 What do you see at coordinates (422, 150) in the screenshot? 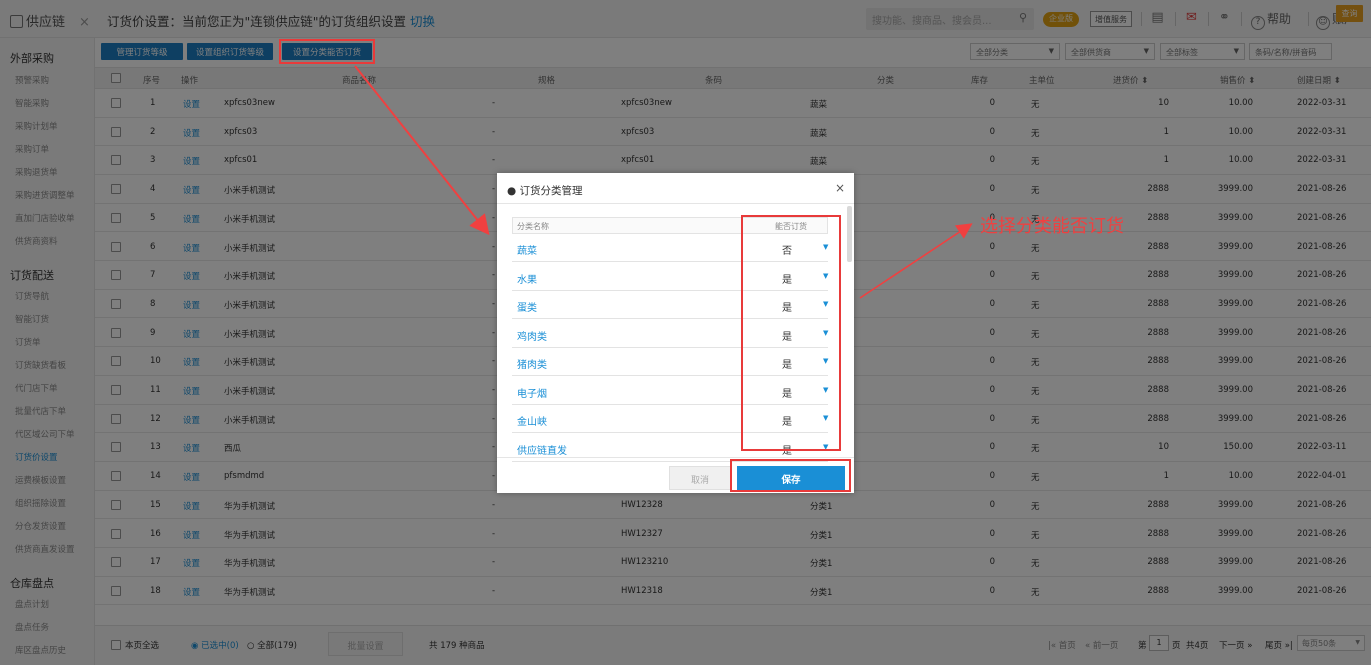
I see `arrow-to-dialog` at bounding box center [422, 150].